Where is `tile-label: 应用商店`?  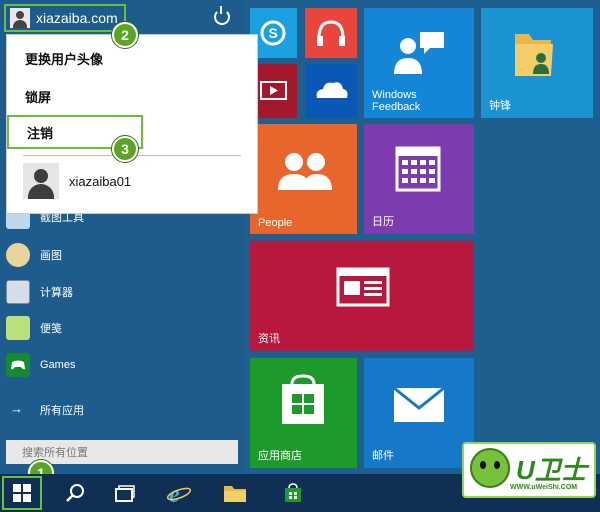
tile-label: 应用商店 is located at coordinates (280, 456).